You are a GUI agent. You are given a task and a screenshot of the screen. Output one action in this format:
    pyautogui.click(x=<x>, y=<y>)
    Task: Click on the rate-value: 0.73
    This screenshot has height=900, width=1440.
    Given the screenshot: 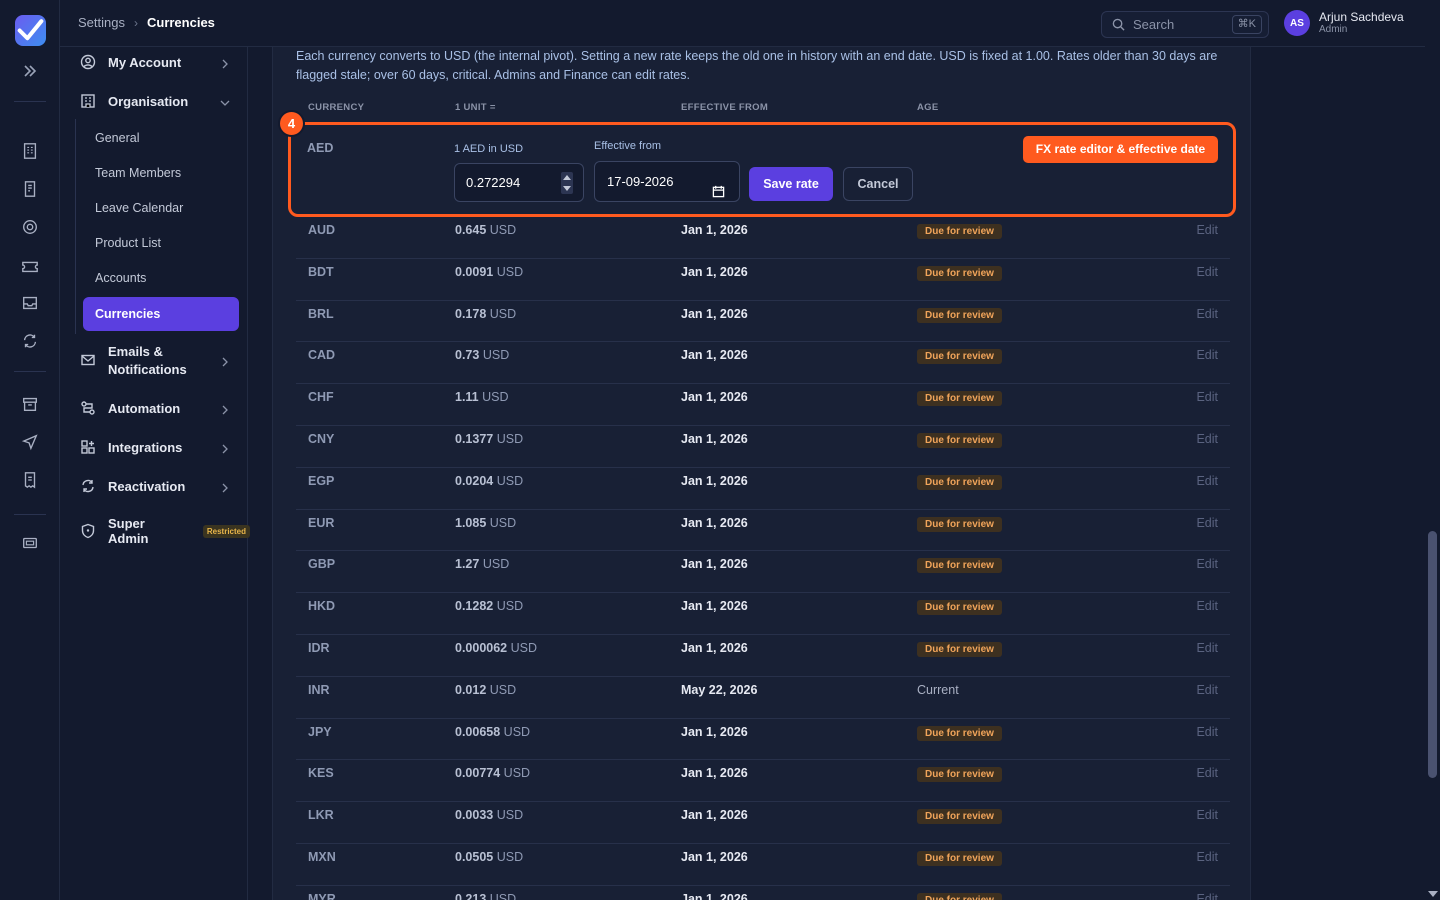 What is the action you would take?
    pyautogui.click(x=467, y=355)
    